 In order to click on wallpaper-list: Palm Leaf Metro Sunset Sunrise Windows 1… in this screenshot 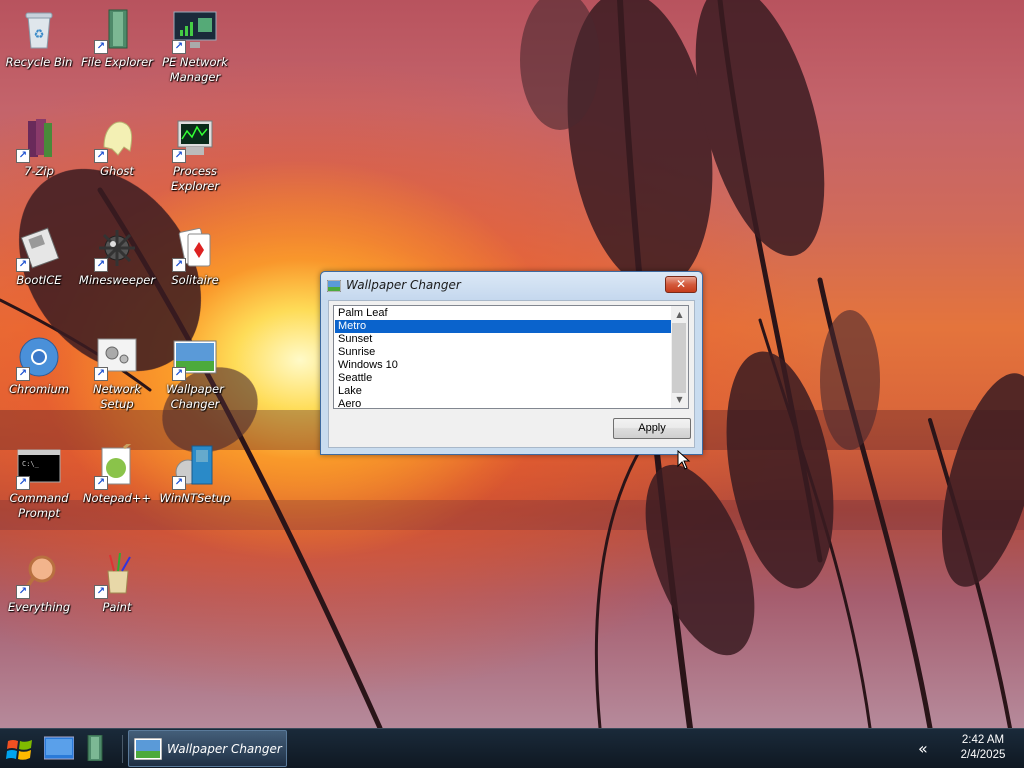, I will do `click(503, 357)`.